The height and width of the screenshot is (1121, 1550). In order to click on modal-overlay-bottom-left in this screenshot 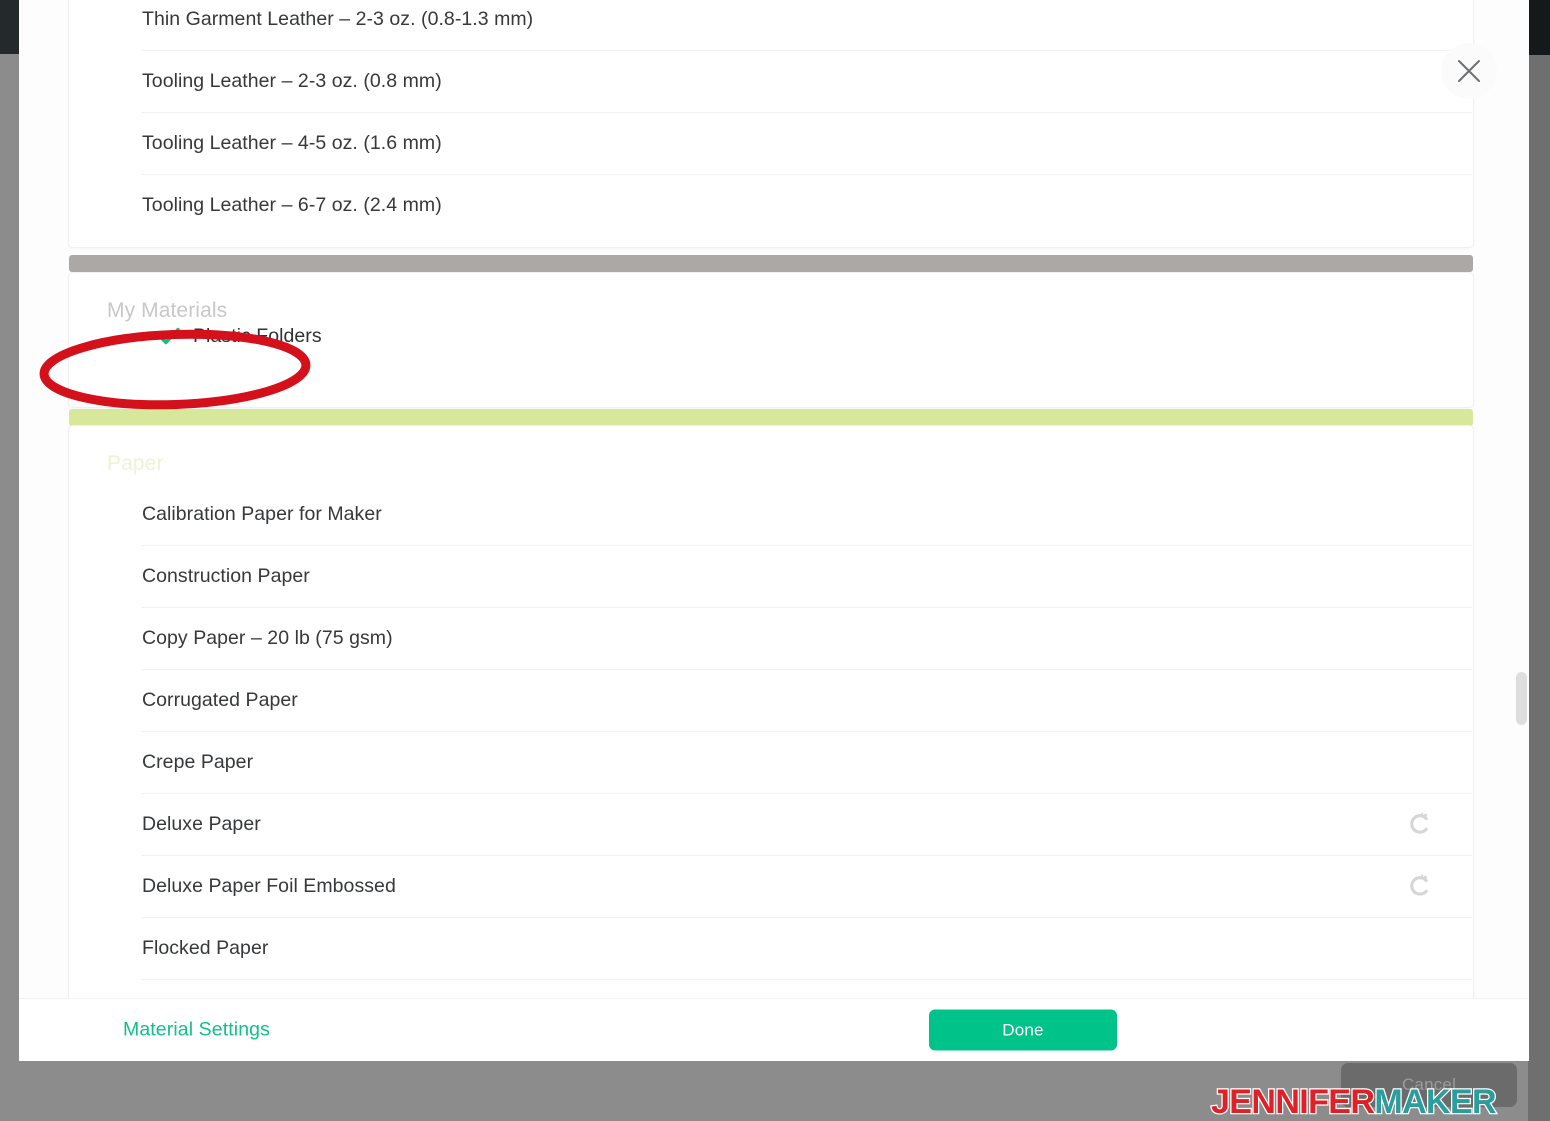, I will do `click(103, 1090)`.